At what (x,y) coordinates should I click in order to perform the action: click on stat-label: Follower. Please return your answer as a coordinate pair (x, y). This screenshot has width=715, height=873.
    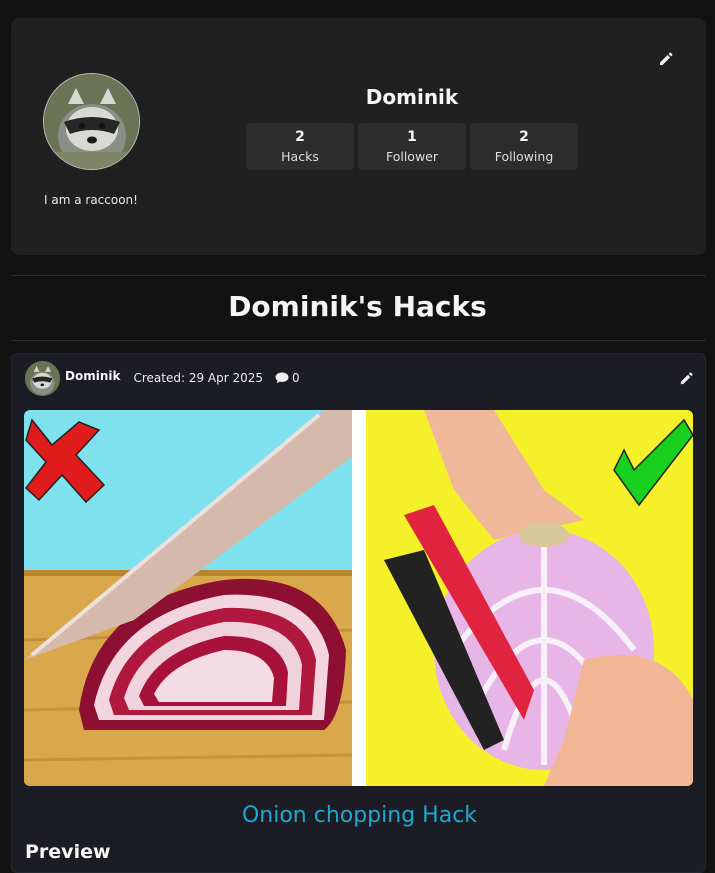
    Looking at the image, I should click on (412, 156).